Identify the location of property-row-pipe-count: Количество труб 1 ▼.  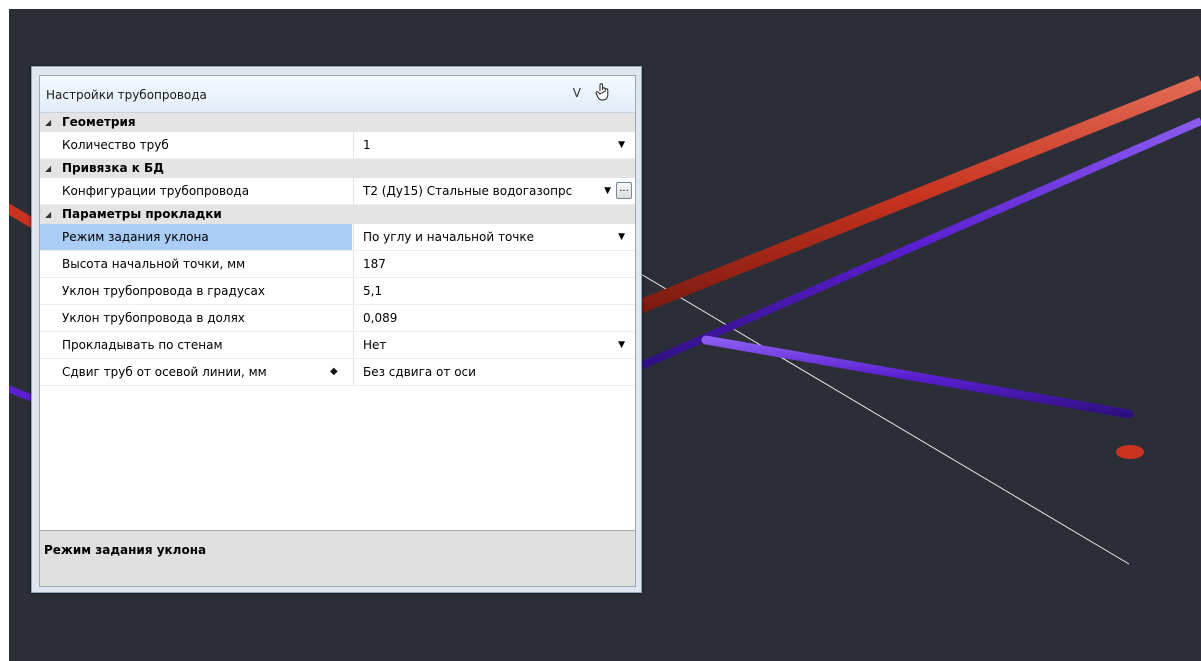
(337, 145).